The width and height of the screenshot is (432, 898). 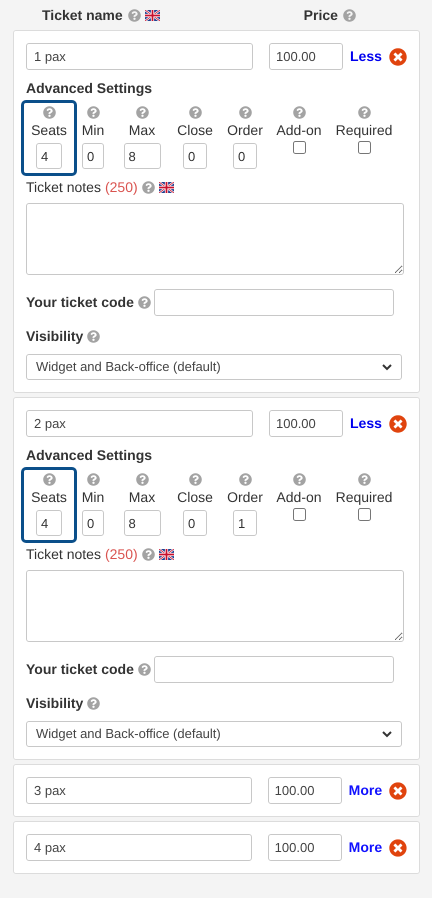 I want to click on ticket-name-field: 1 pax, so click(x=139, y=56).